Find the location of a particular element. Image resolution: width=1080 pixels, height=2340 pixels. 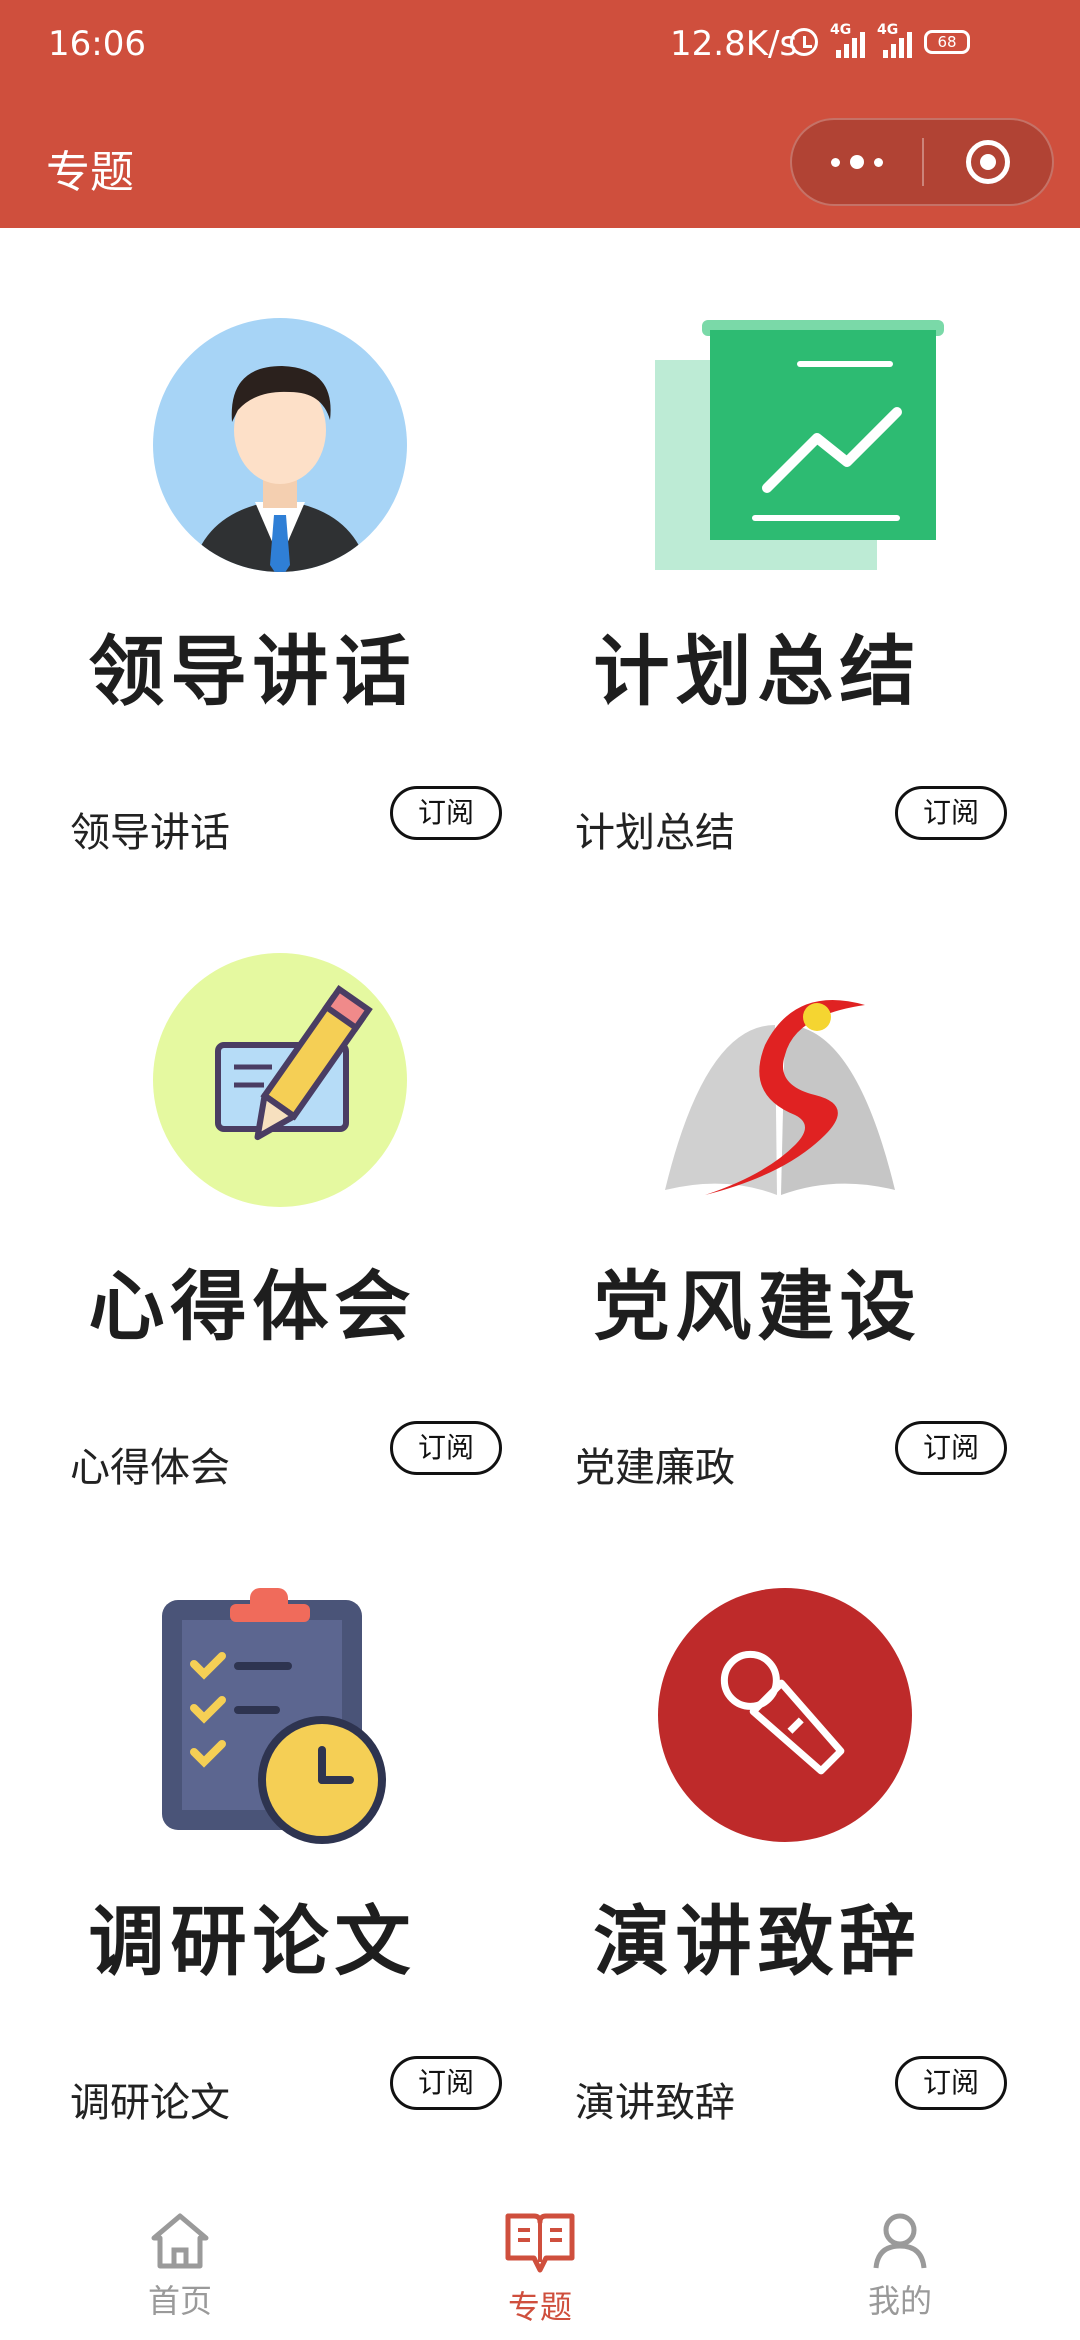

topic-card-party-building: 党风建设 党建廉政 订阅 is located at coordinates (757, 1225).